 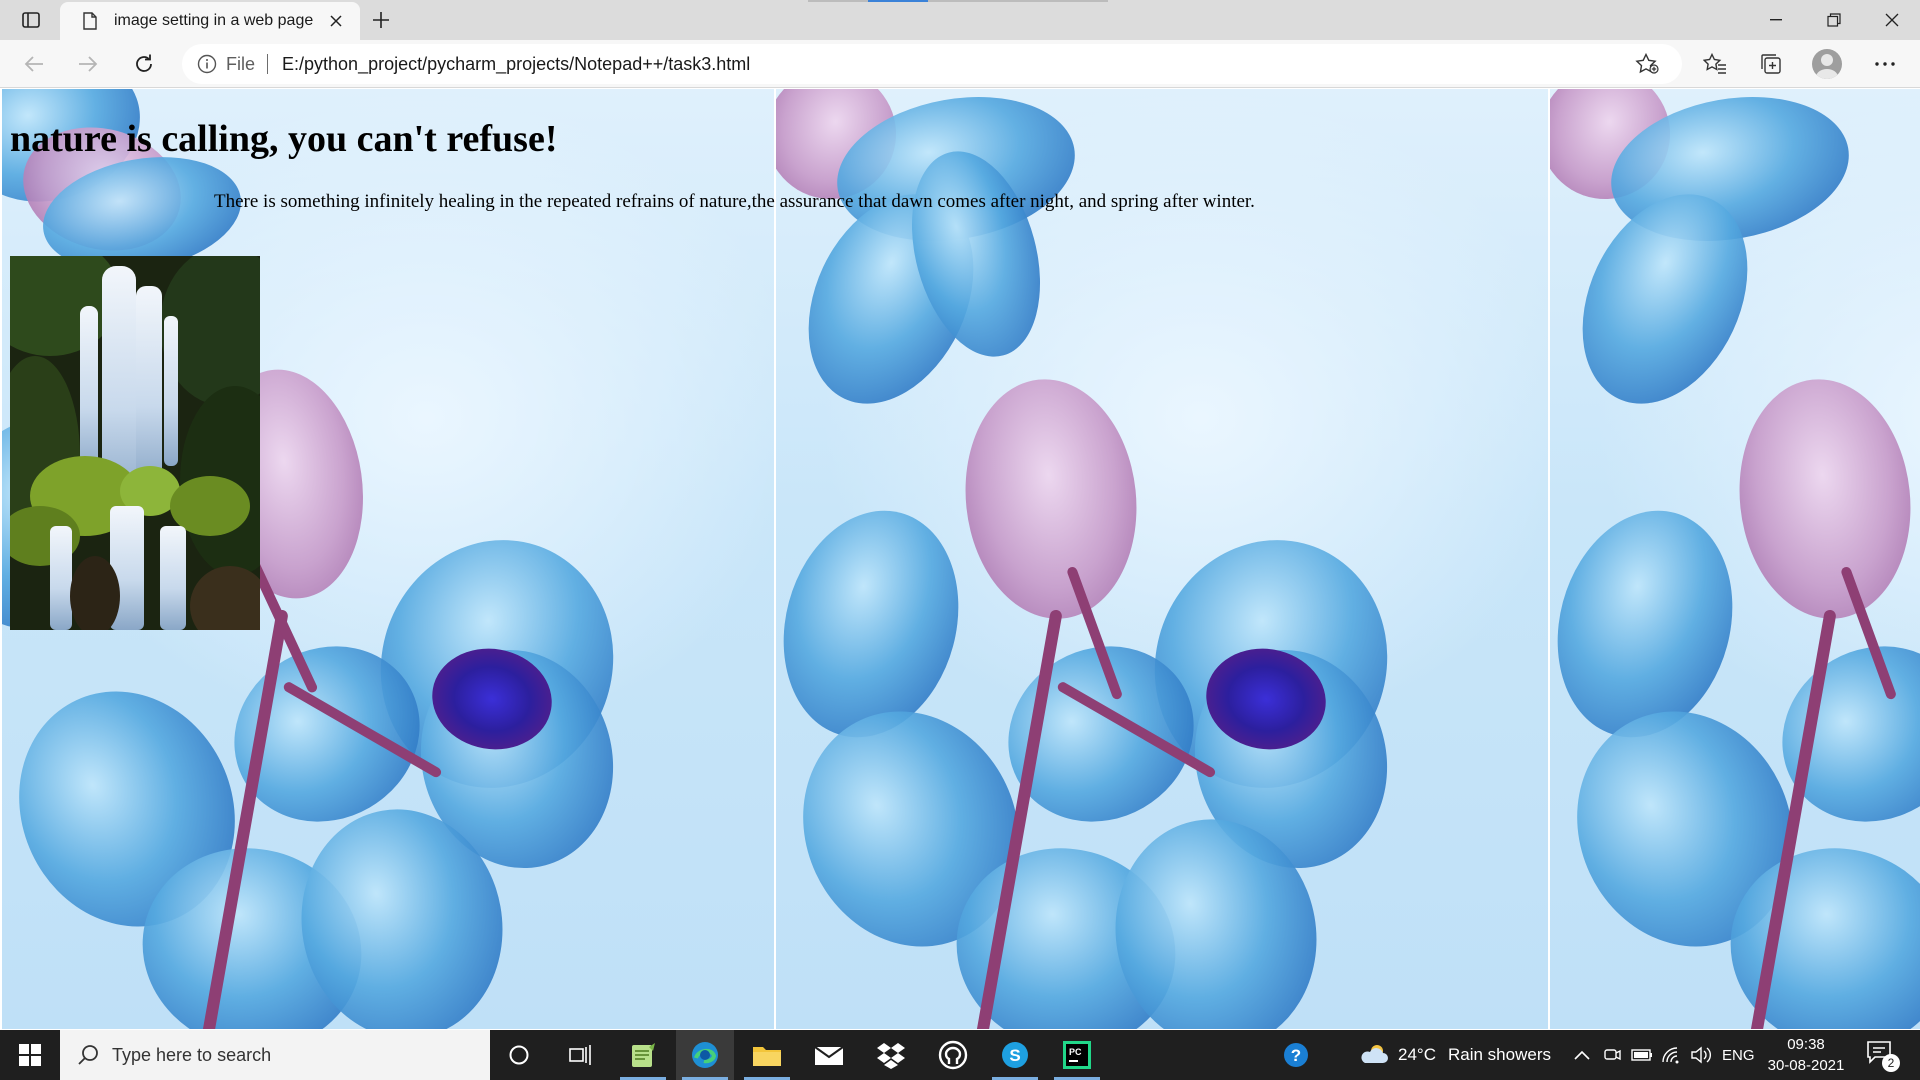 I want to click on rain-cloud-icon, so click(x=1374, y=1054).